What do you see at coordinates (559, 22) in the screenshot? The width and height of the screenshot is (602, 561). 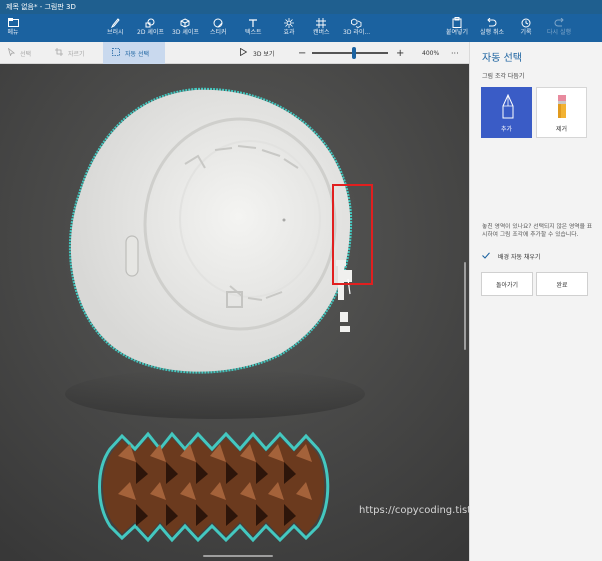 I see `redo-icon` at bounding box center [559, 22].